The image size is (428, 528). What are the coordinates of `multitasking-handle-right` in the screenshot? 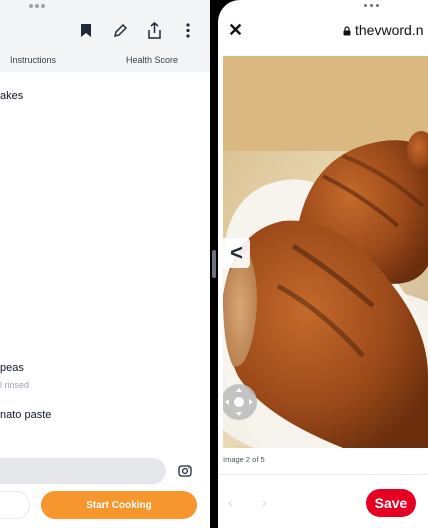 It's located at (371, 5).